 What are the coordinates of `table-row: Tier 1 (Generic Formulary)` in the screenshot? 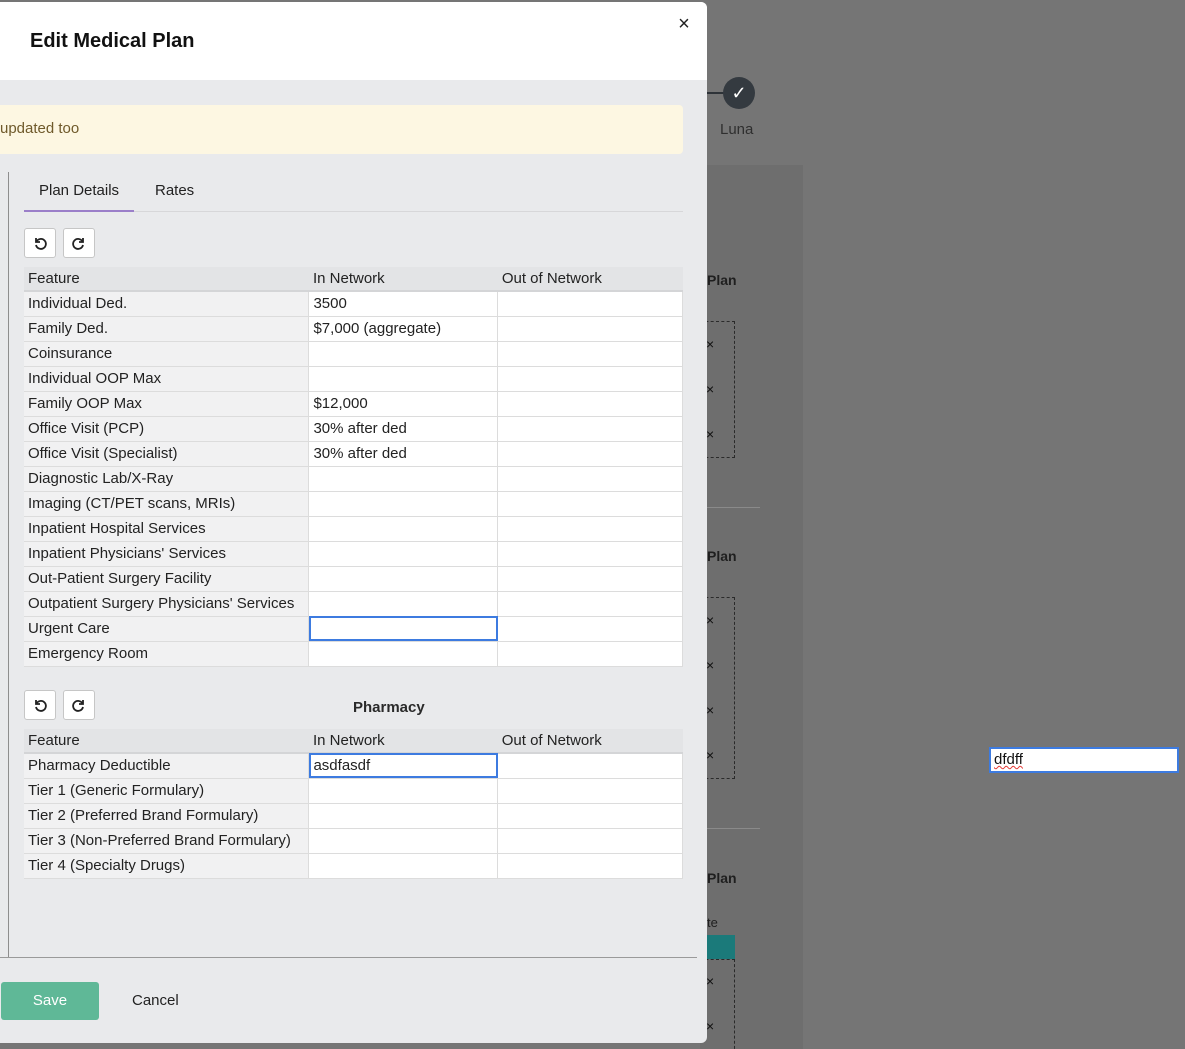 It's located at (353, 791).